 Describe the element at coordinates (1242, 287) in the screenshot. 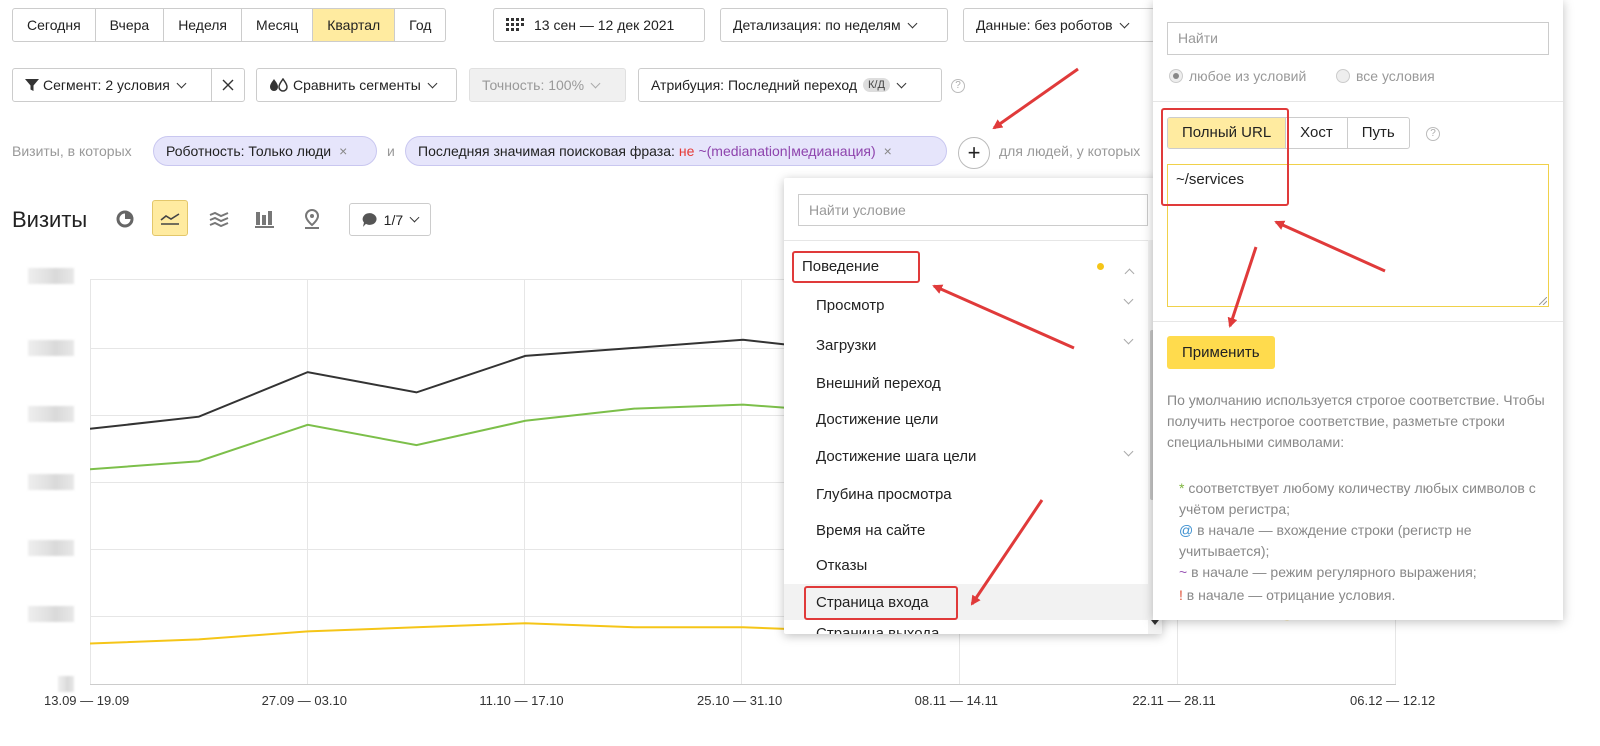

I see `arrow-to-apply` at that location.